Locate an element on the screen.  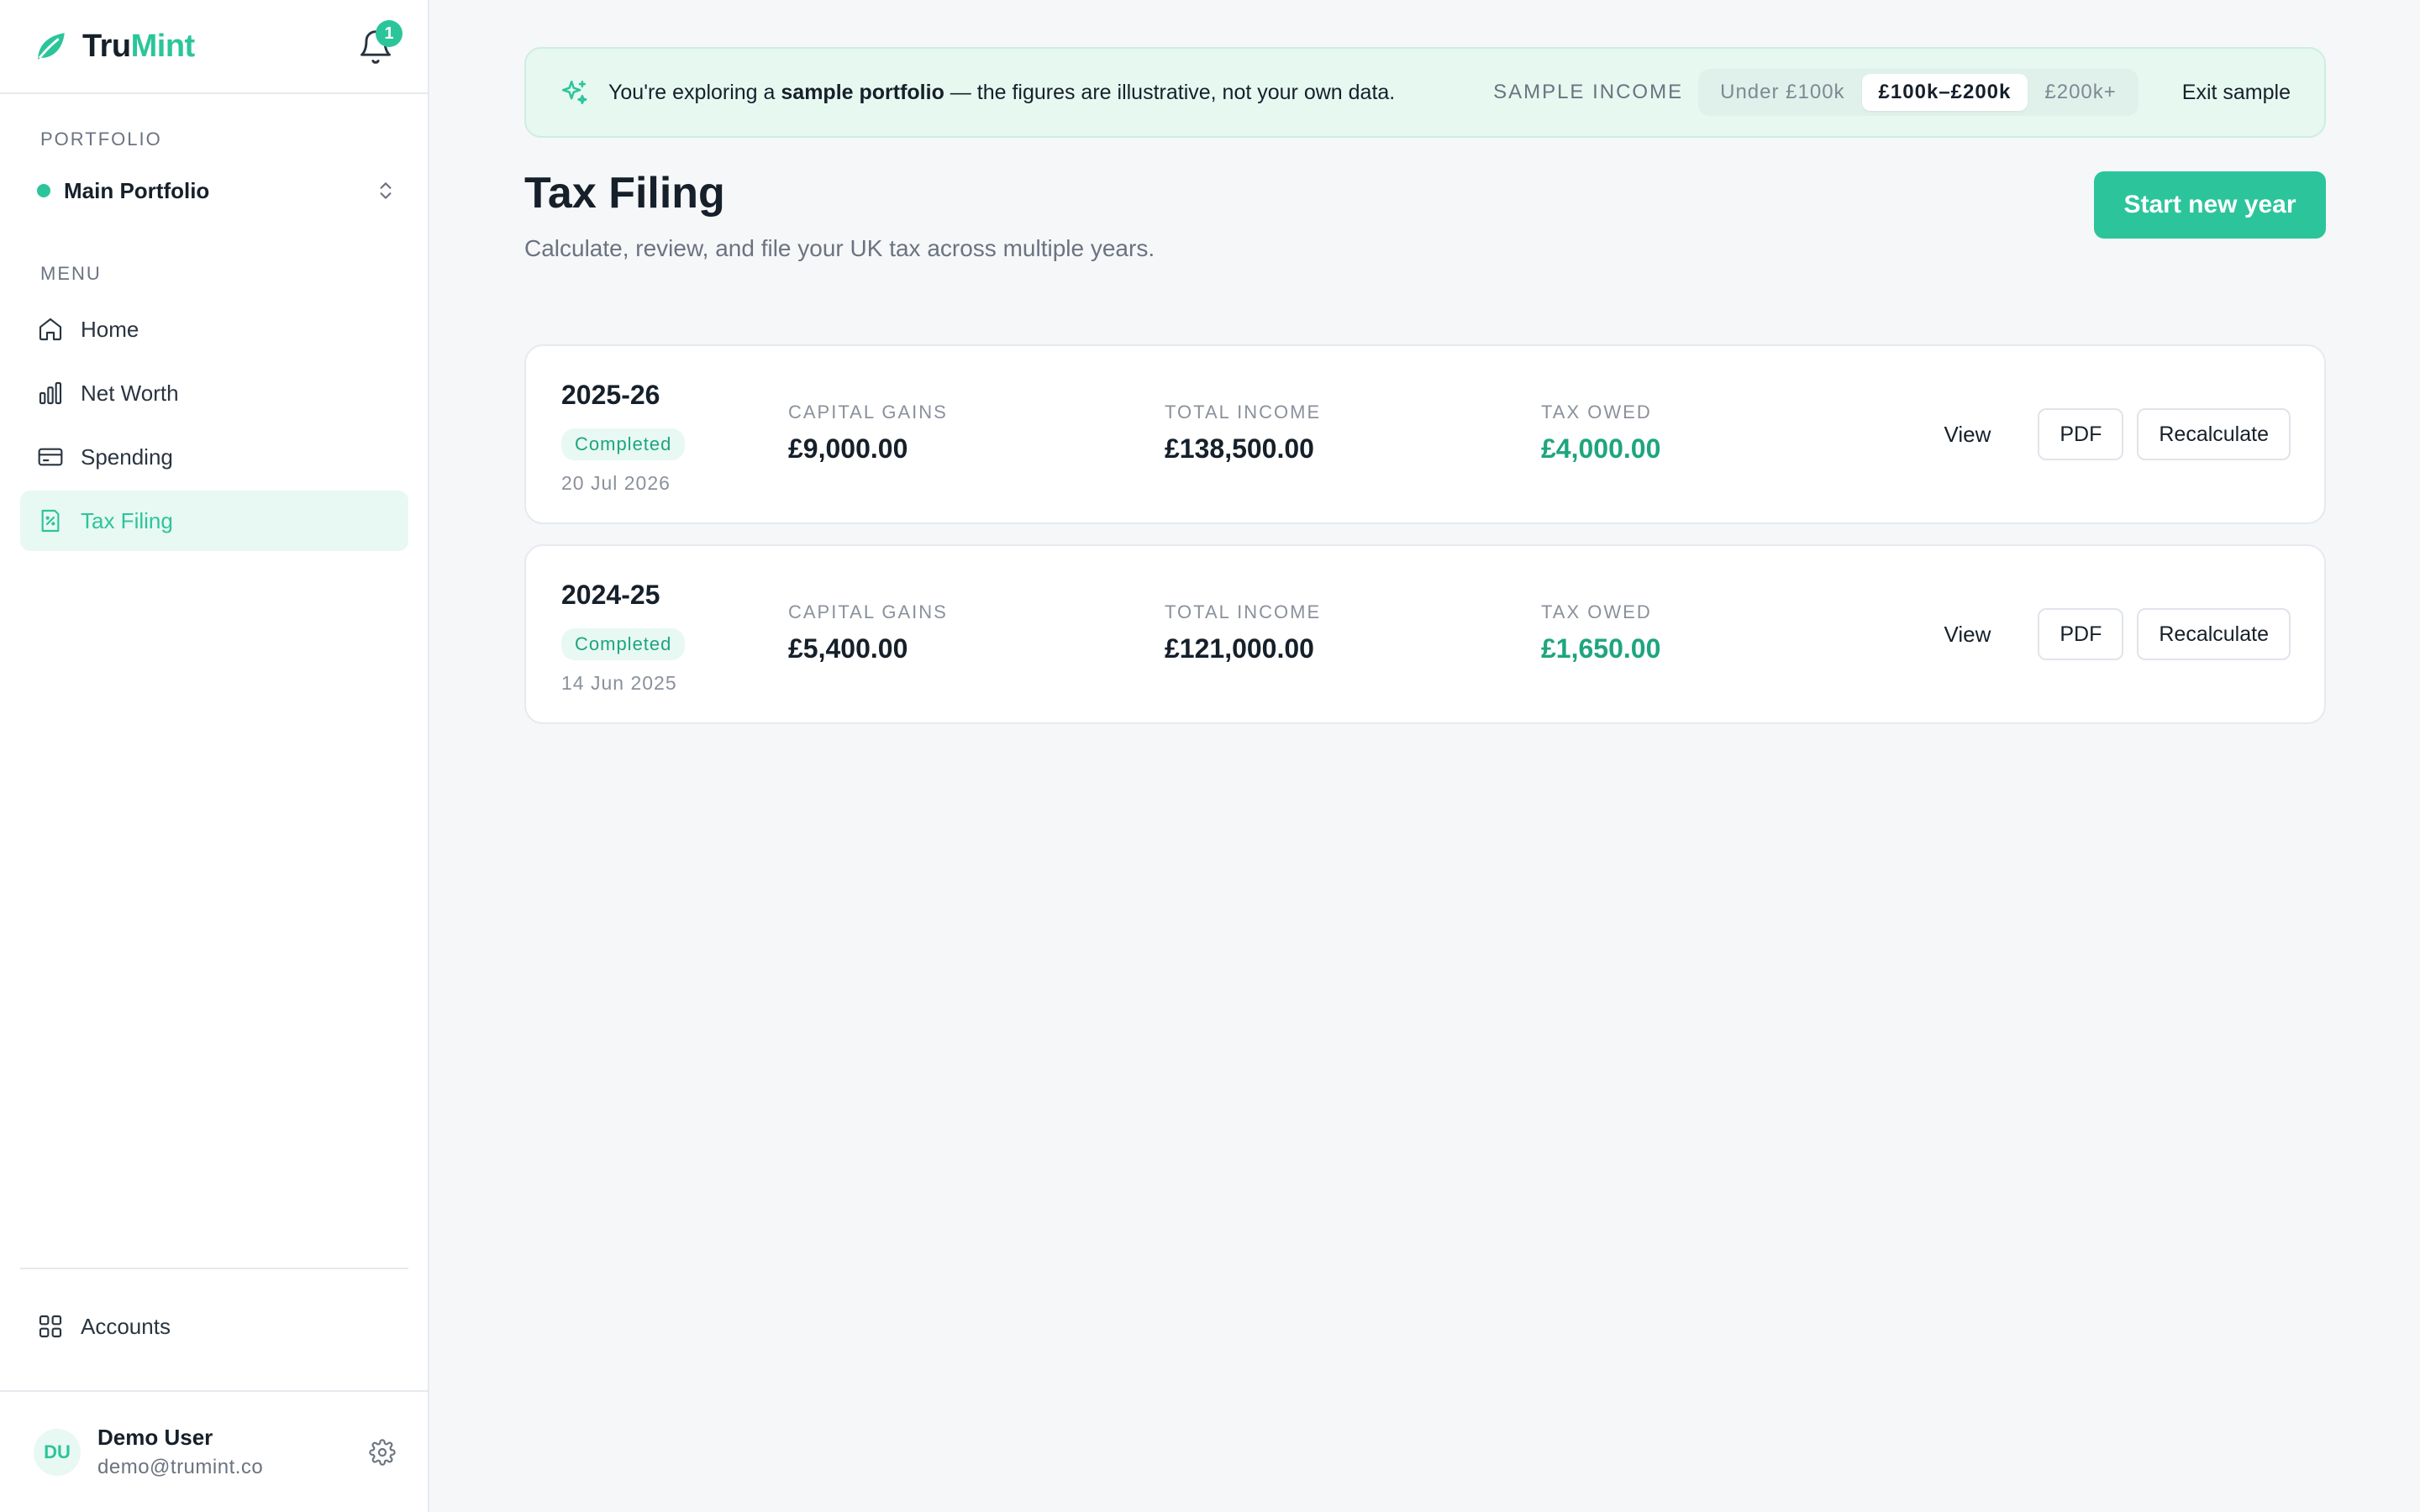
tax-year: 2025-26 is located at coordinates (611, 395).